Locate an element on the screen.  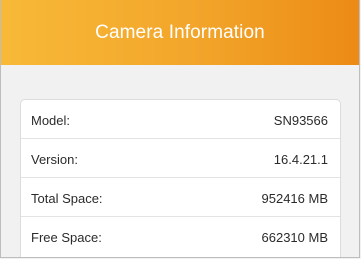
model-value: SN93566 is located at coordinates (300, 120).